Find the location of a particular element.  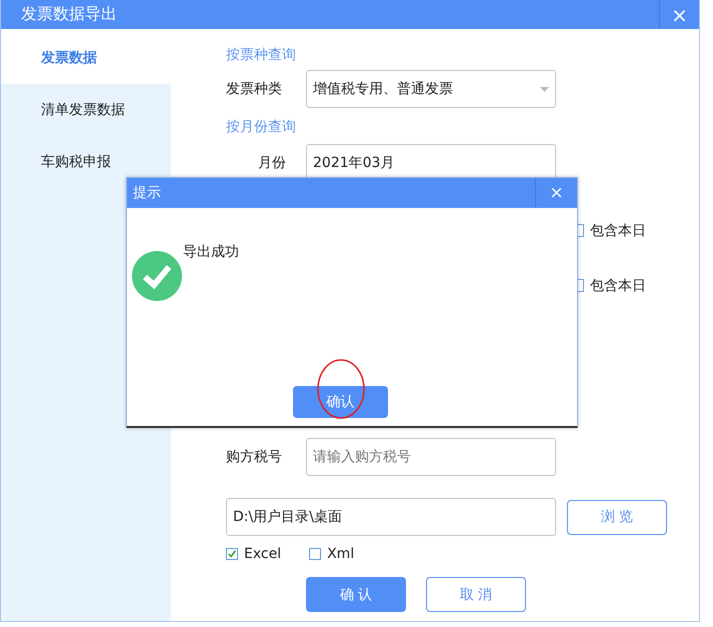

field-label: 月份 is located at coordinates (272, 163).